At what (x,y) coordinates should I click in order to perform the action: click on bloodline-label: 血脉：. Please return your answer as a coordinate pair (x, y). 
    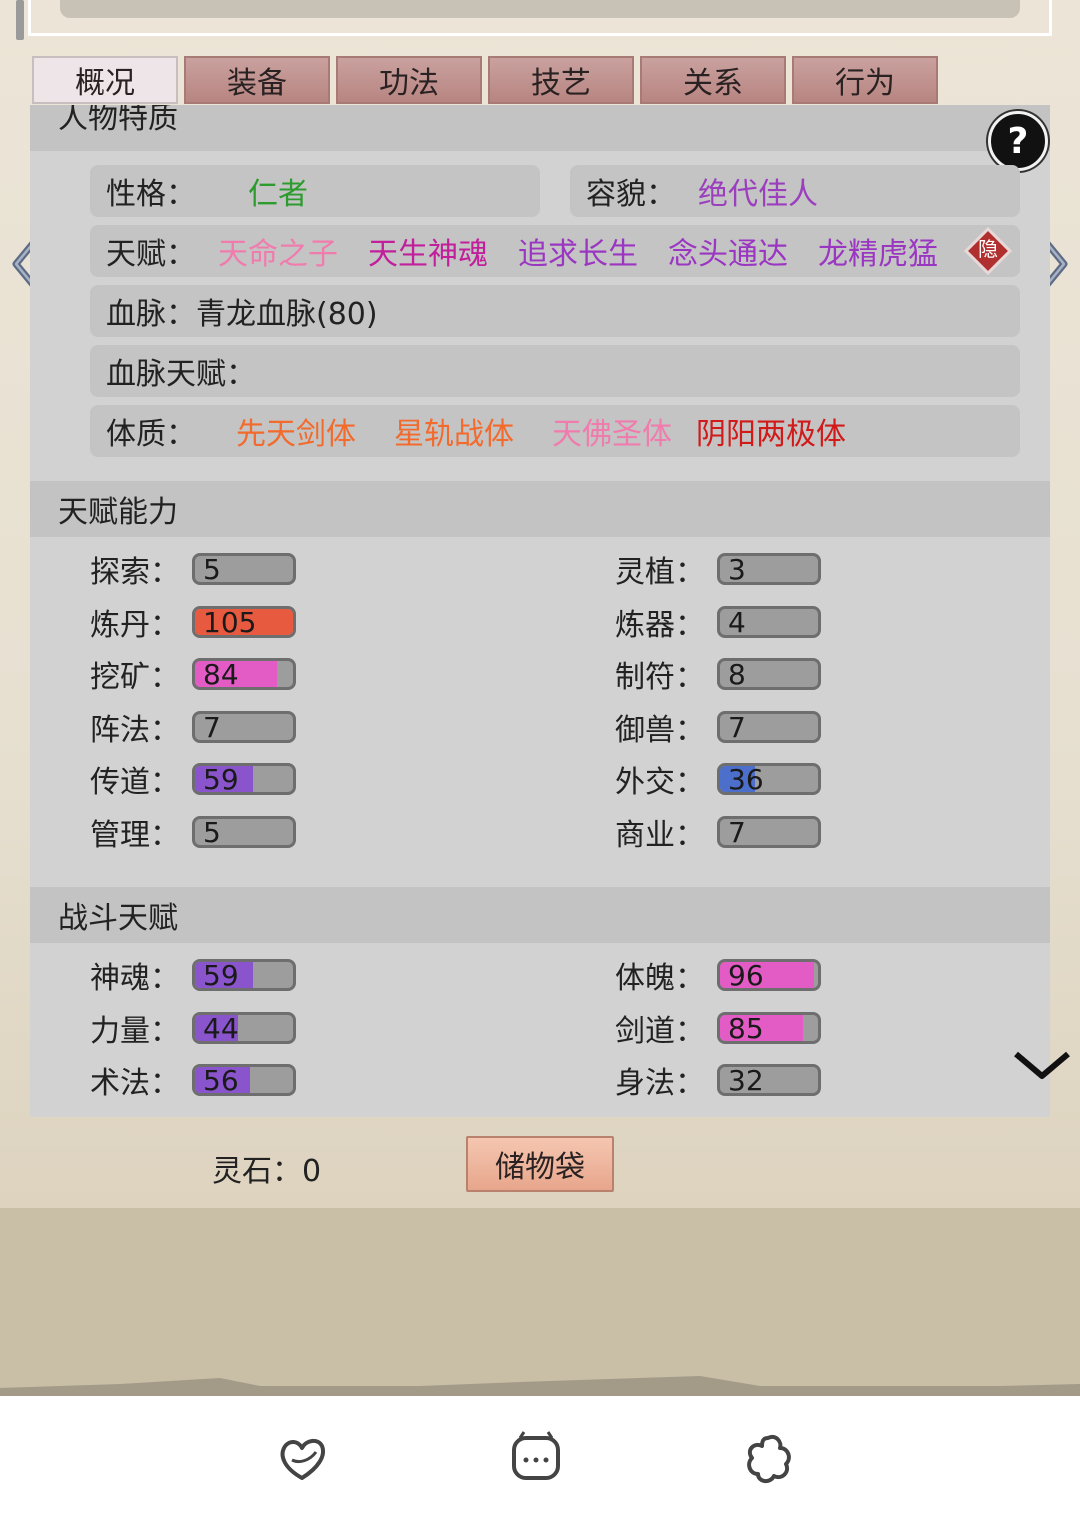
    Looking at the image, I should click on (151, 314).